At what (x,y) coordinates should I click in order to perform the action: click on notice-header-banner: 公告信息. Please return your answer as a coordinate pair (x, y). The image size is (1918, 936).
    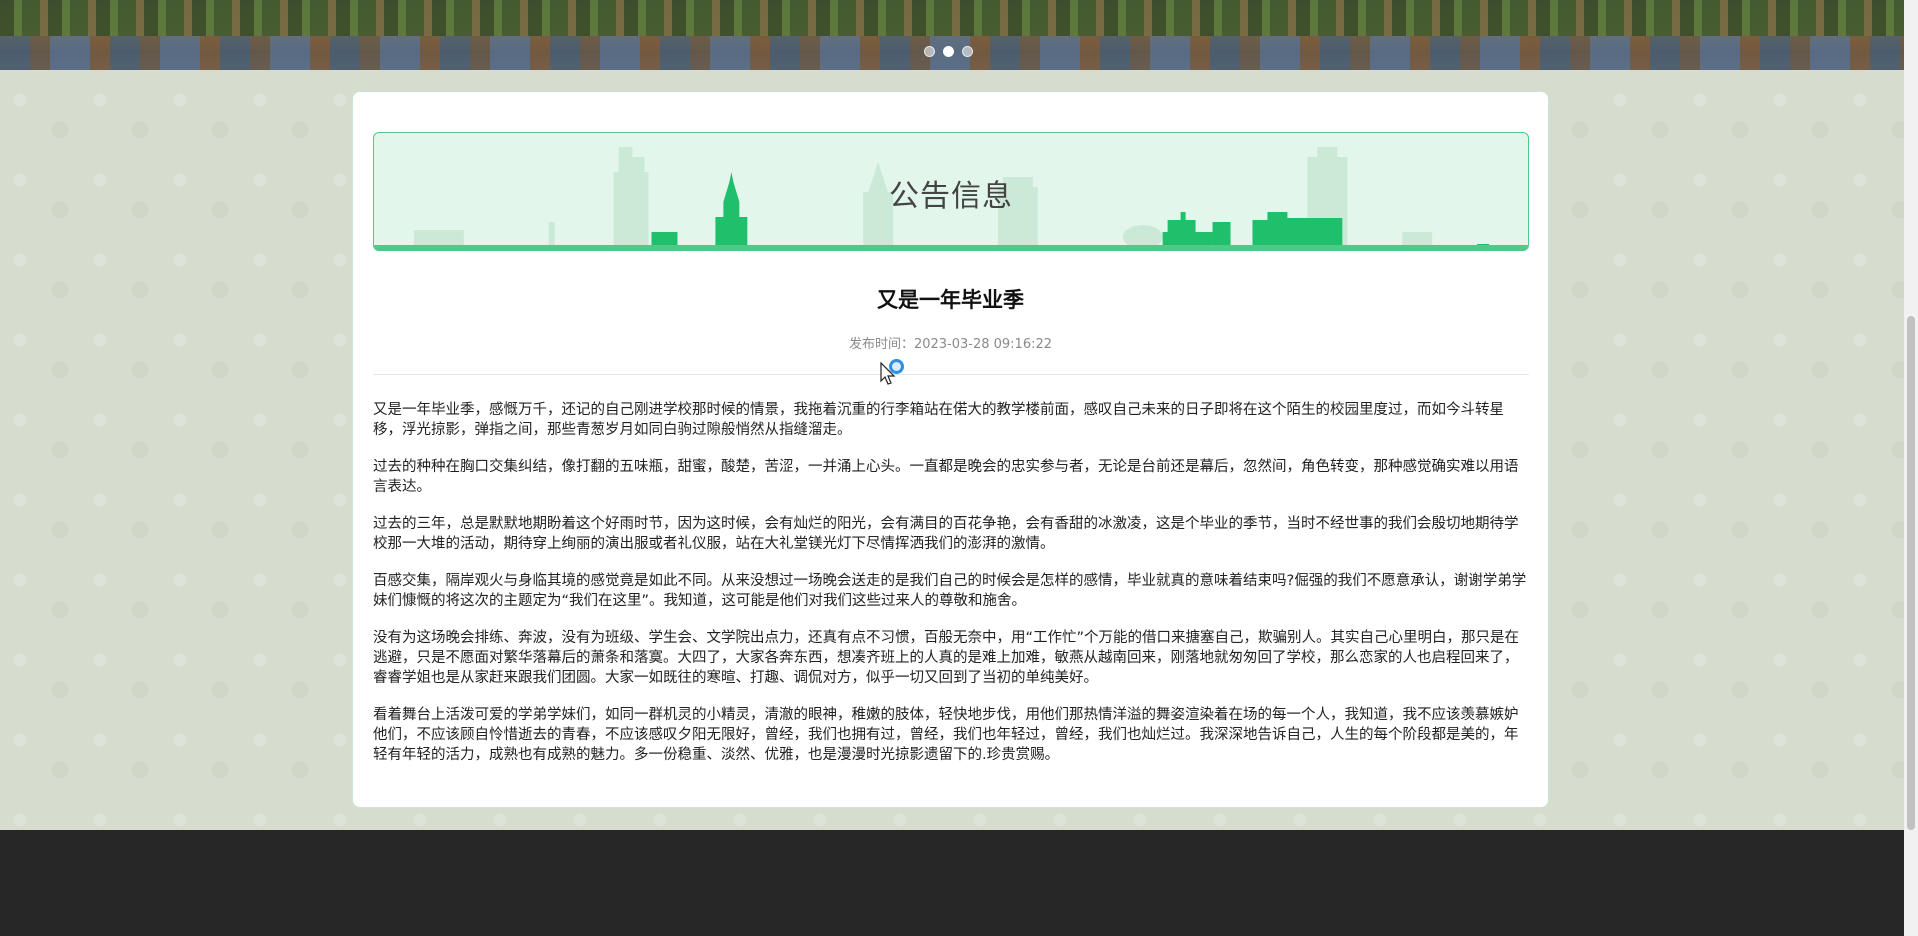
    Looking at the image, I should click on (951, 191).